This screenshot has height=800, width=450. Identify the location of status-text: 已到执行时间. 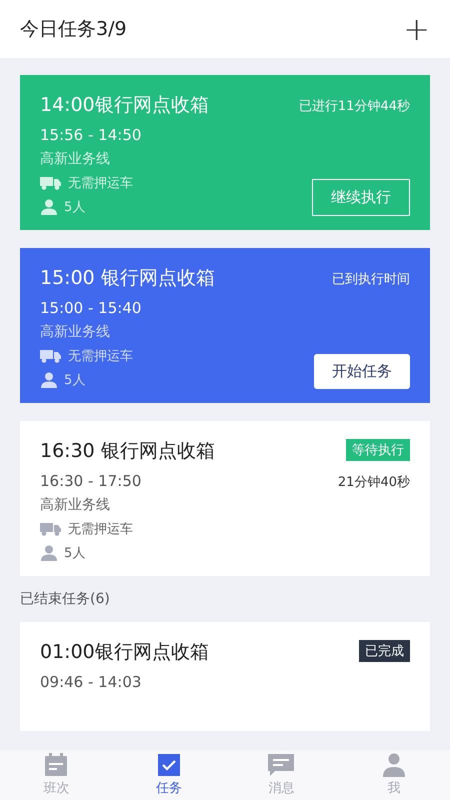
(371, 279).